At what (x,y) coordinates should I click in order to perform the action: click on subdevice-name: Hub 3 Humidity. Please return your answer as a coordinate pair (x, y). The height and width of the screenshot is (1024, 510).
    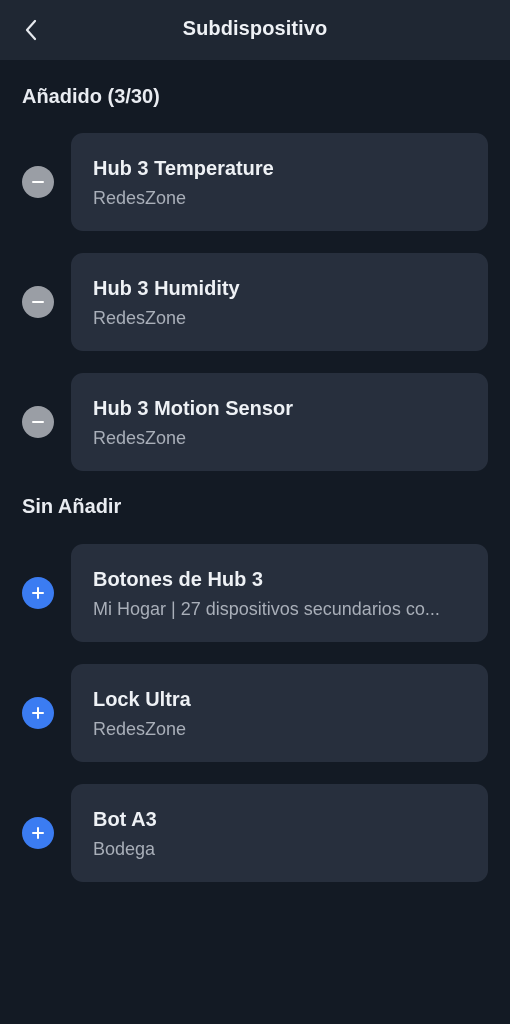
    Looking at the image, I should click on (166, 289).